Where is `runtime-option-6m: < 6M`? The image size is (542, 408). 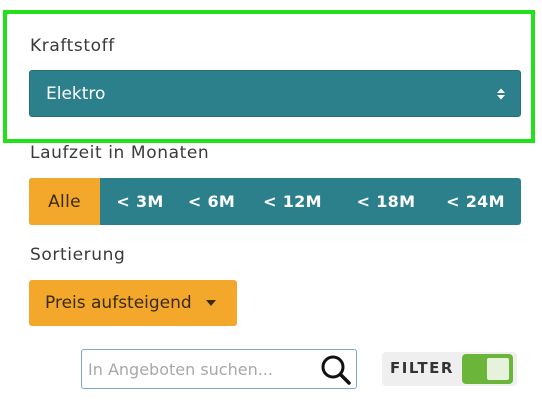
runtime-option-6m: < 6M is located at coordinates (211, 201).